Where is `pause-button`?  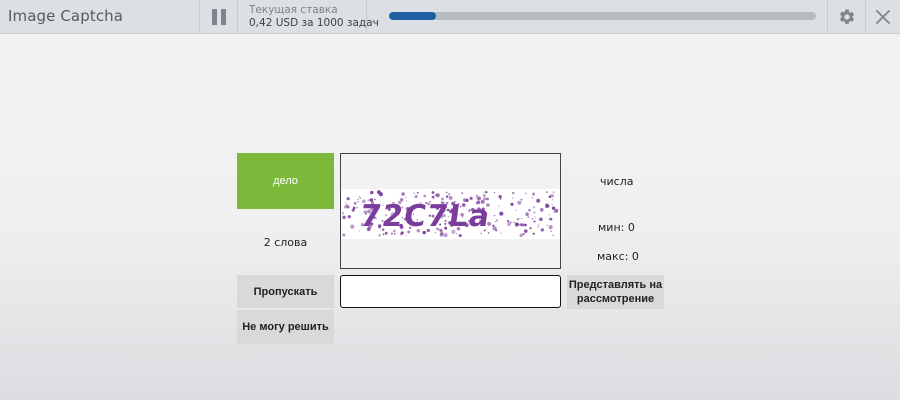 pause-button is located at coordinates (218, 17).